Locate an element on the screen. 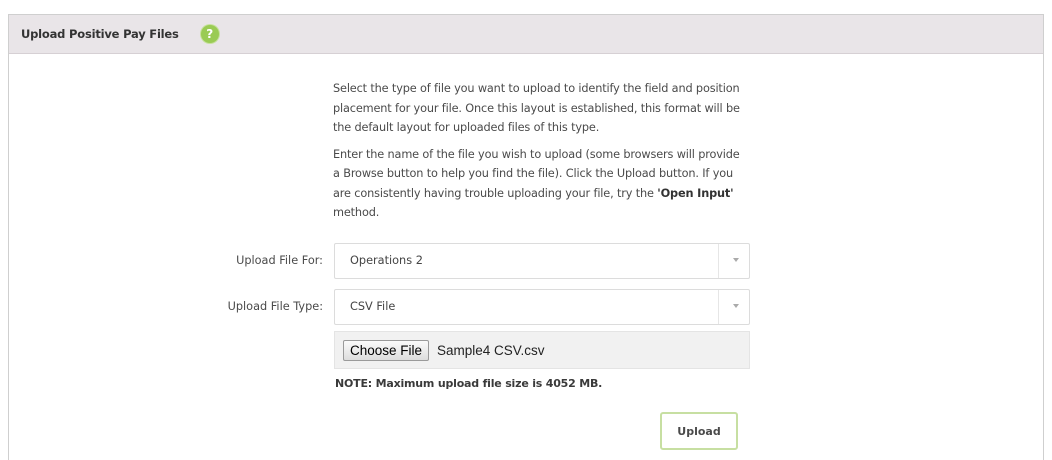 This screenshot has width=1052, height=460. file-input-area: Choose File Sample4 CSV.csv is located at coordinates (542, 350).